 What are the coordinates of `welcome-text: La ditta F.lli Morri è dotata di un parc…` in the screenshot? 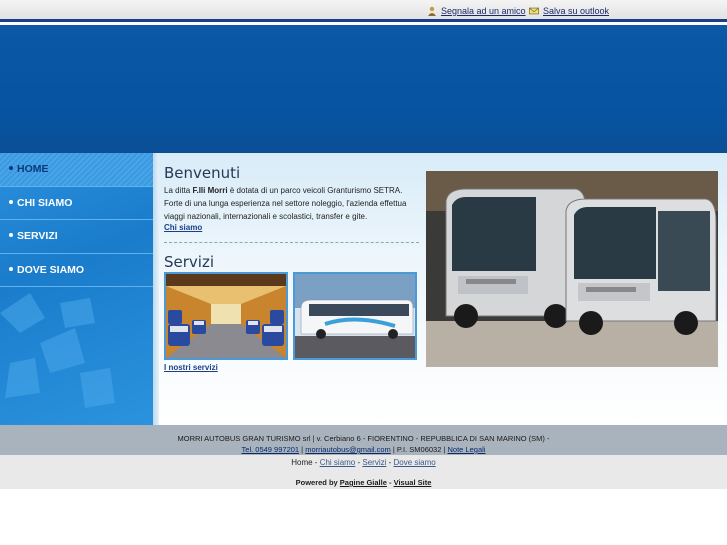 It's located at (293, 203).